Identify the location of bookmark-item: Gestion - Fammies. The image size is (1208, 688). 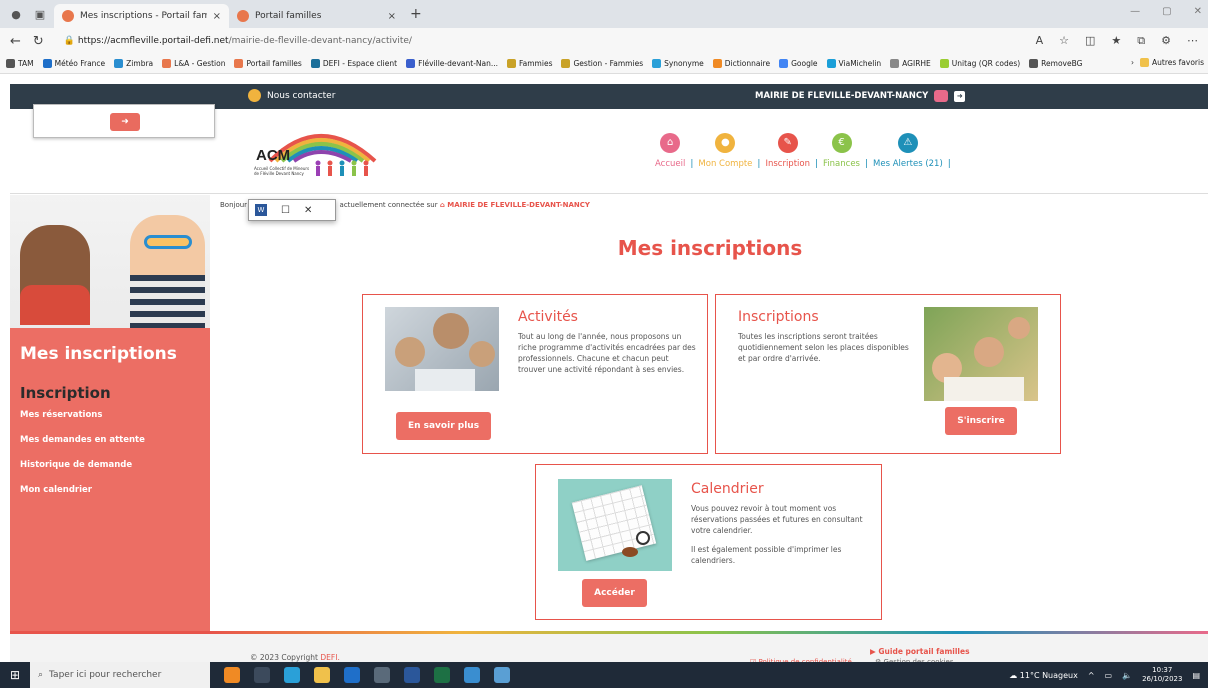
(602, 63).